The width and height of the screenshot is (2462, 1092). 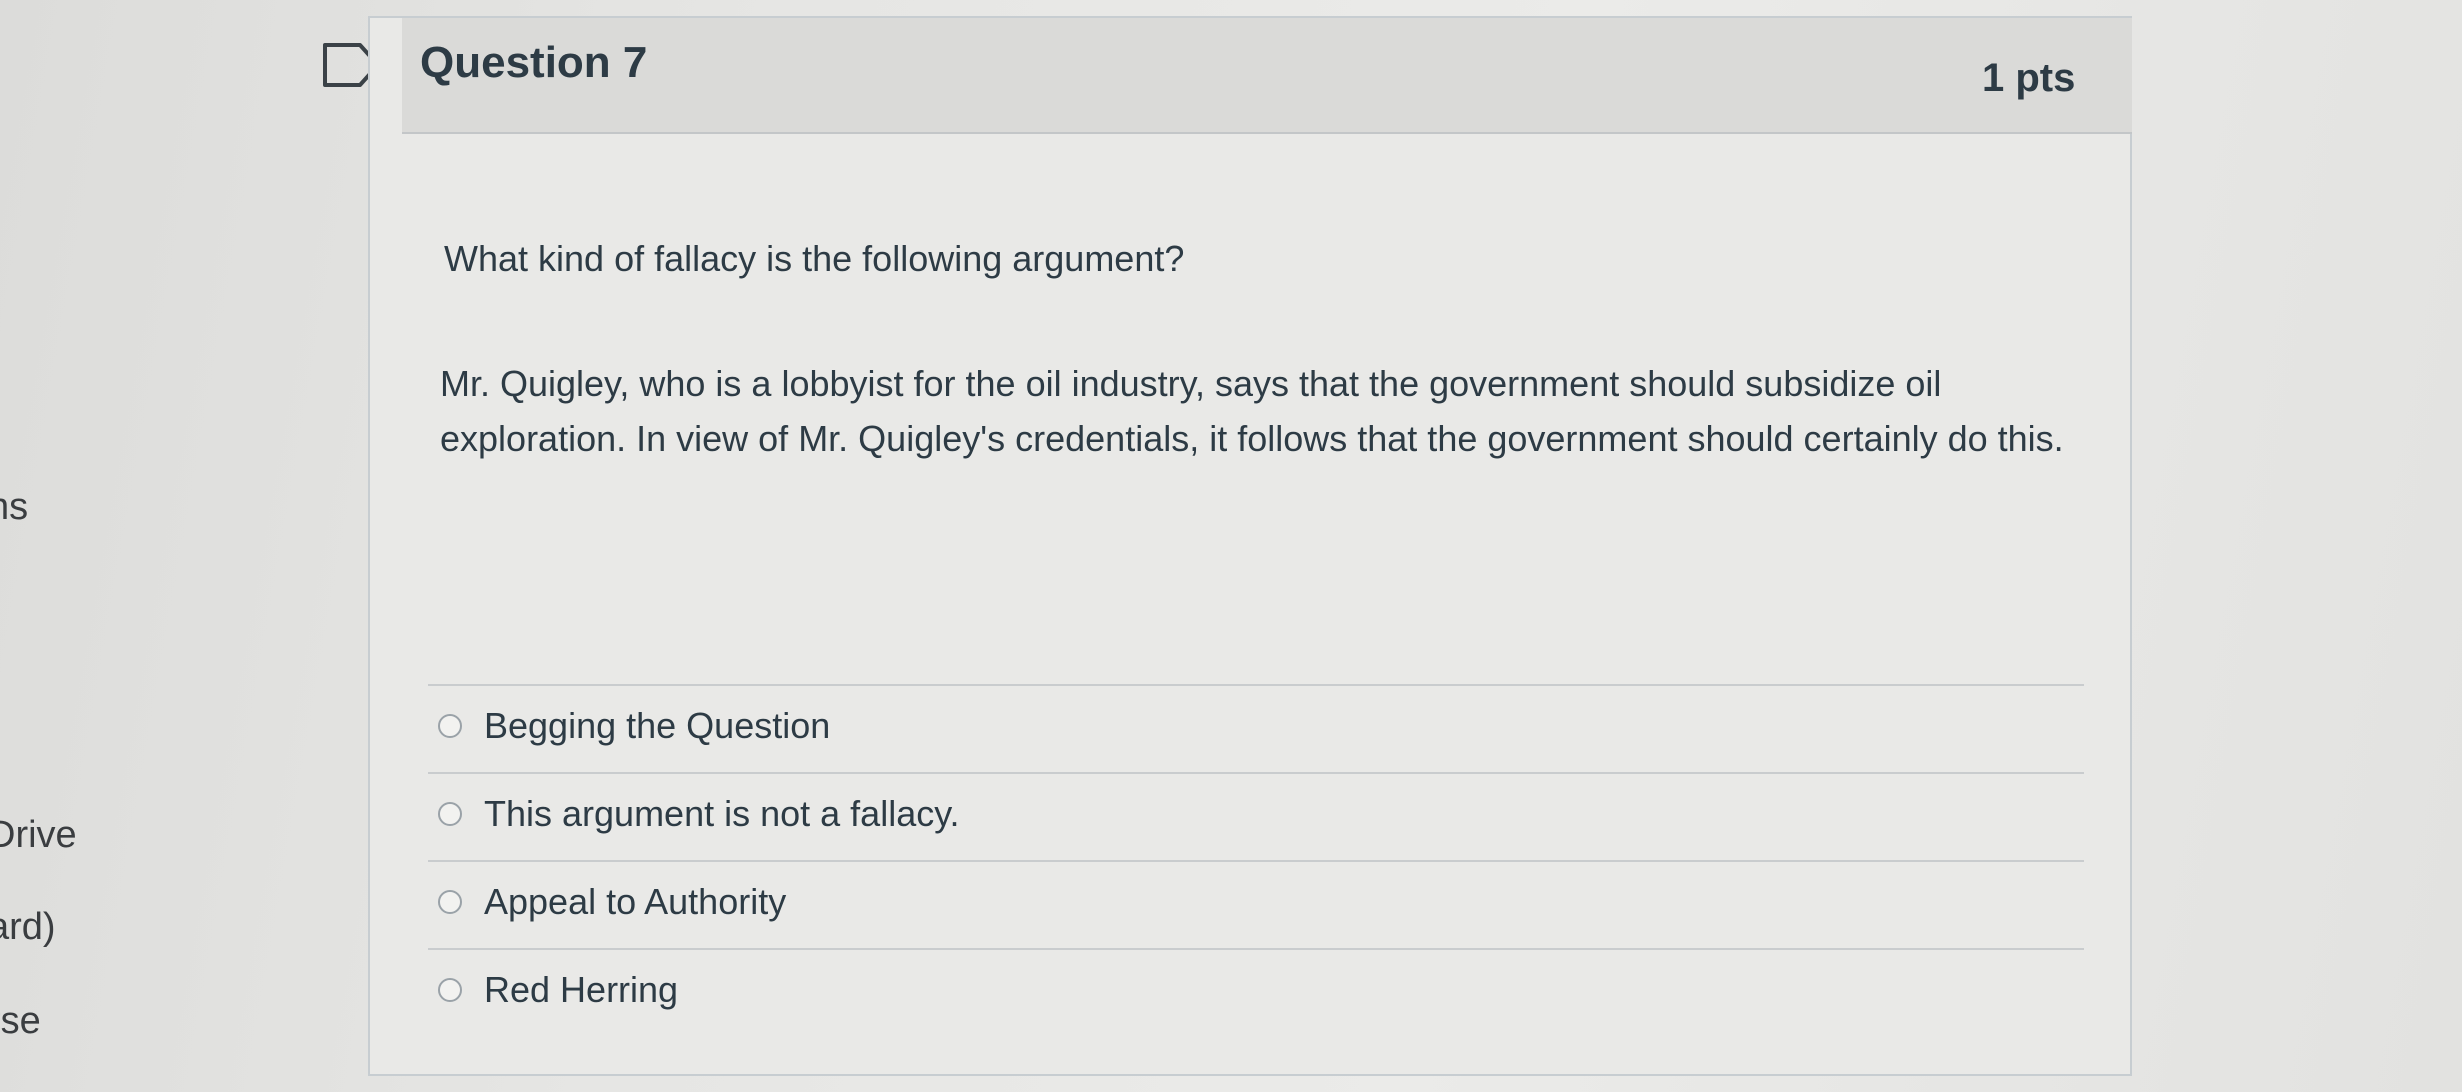 I want to click on sidebar-item-3: ard), so click(x=28, y=927).